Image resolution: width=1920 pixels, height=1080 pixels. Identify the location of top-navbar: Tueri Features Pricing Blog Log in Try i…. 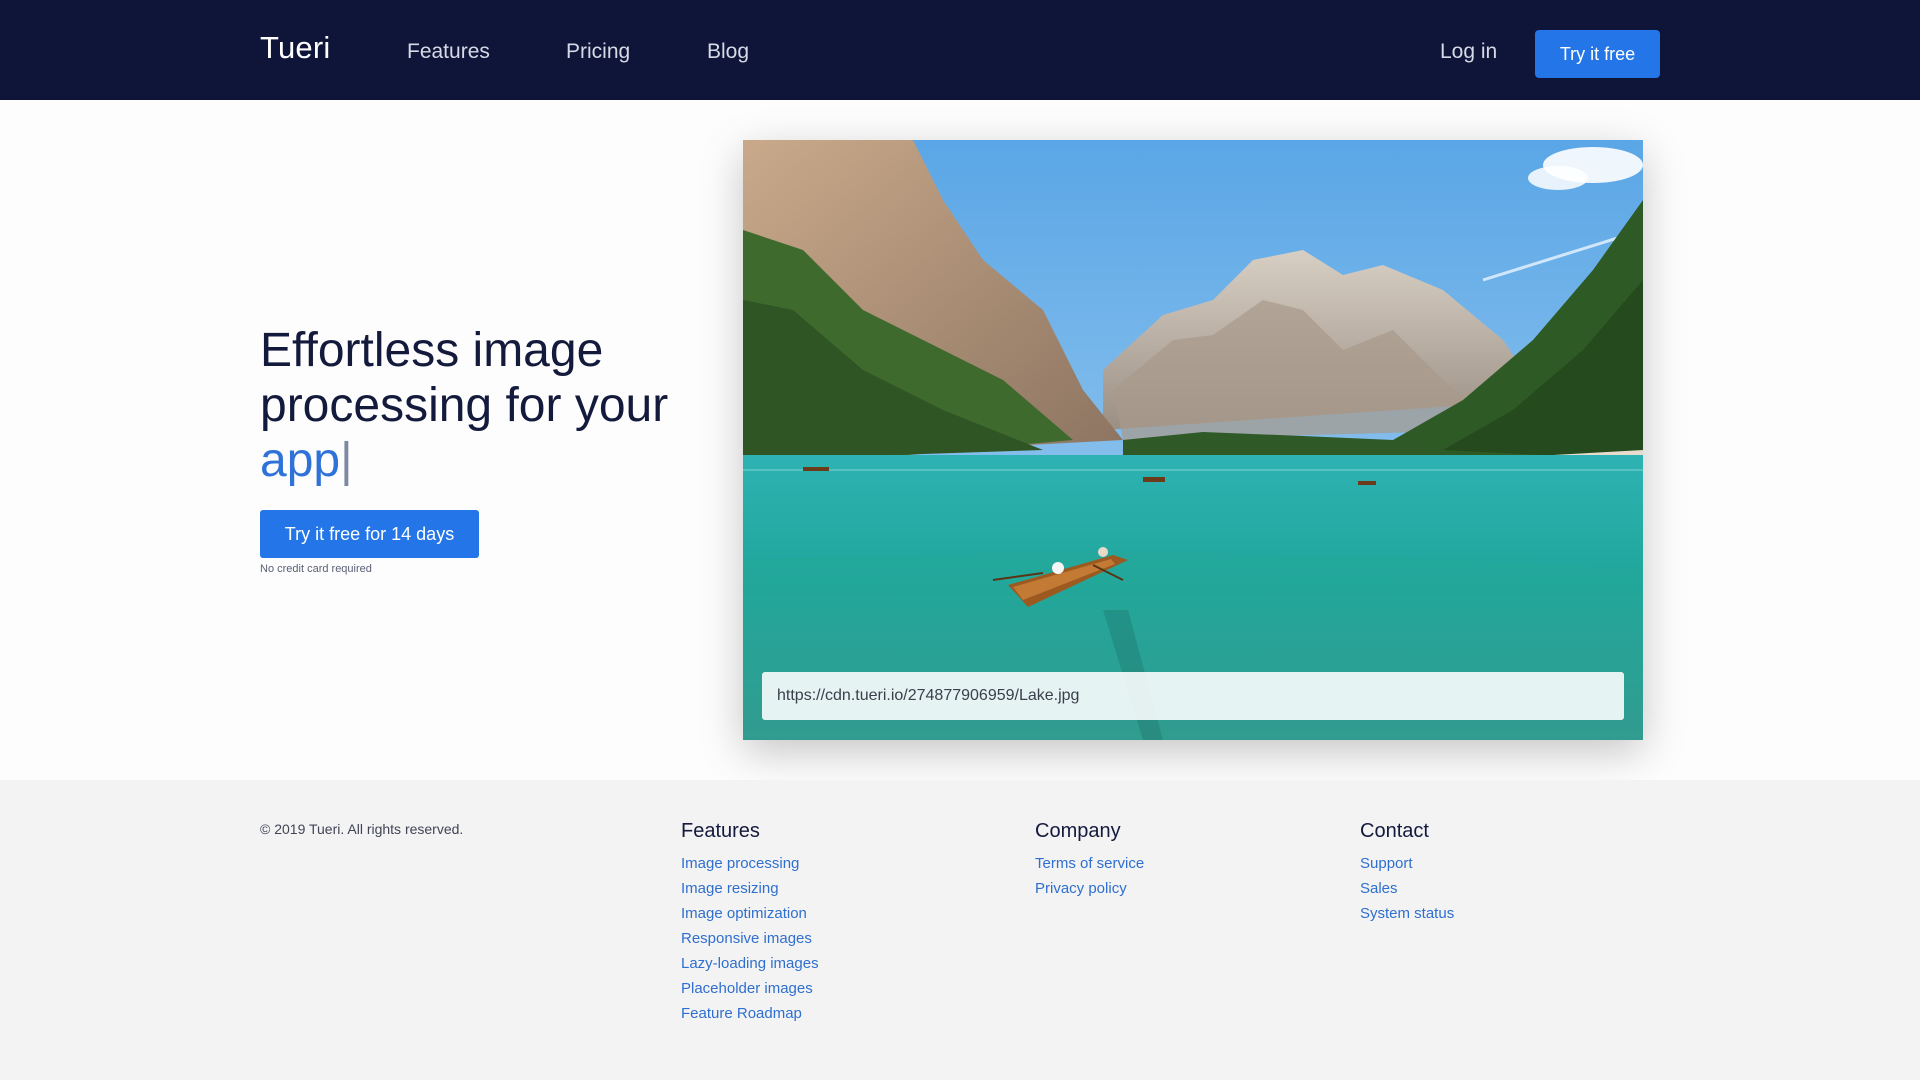
(960, 50).